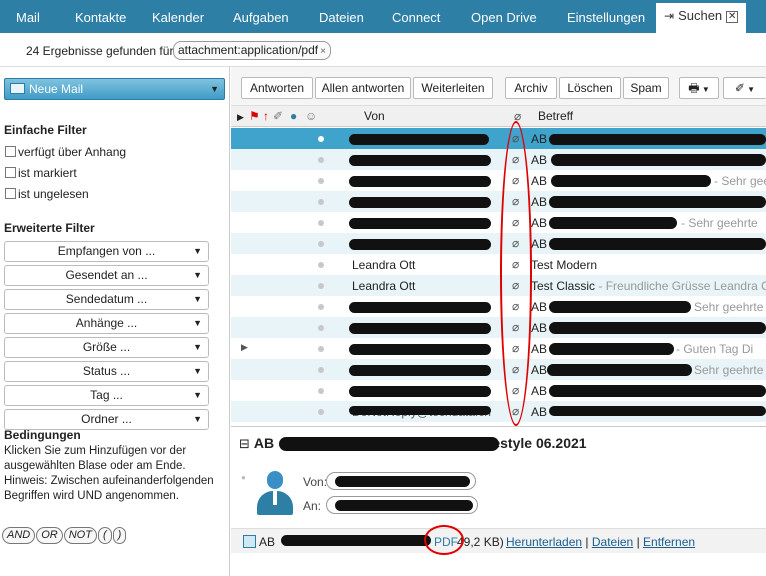  I want to click on tab-kalender: Kalender, so click(178, 16).